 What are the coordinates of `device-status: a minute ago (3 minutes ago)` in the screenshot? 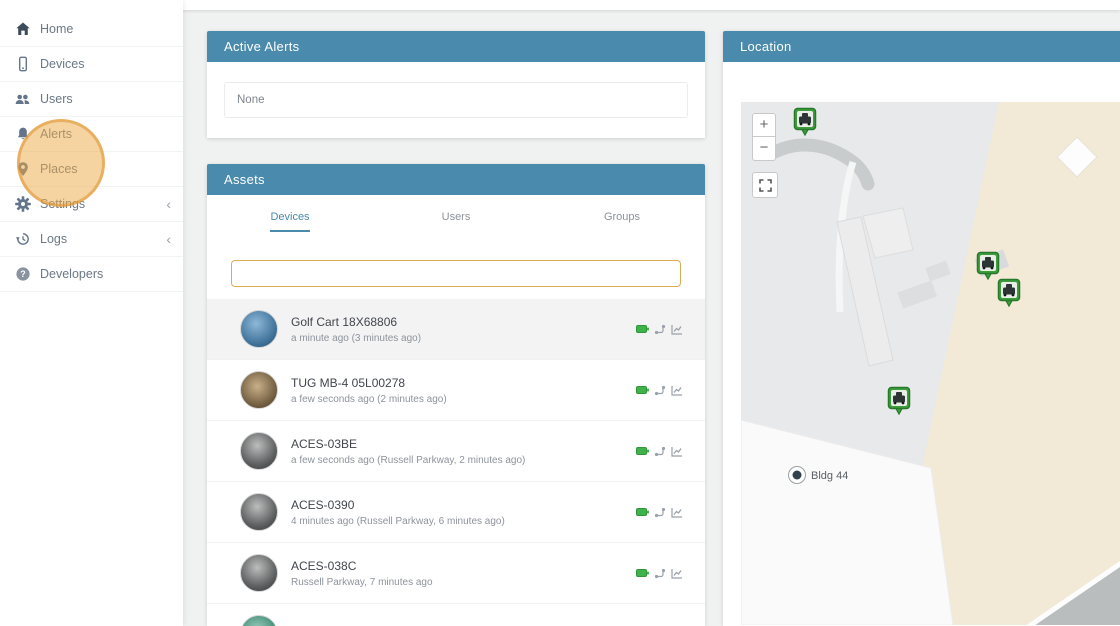 It's located at (356, 338).